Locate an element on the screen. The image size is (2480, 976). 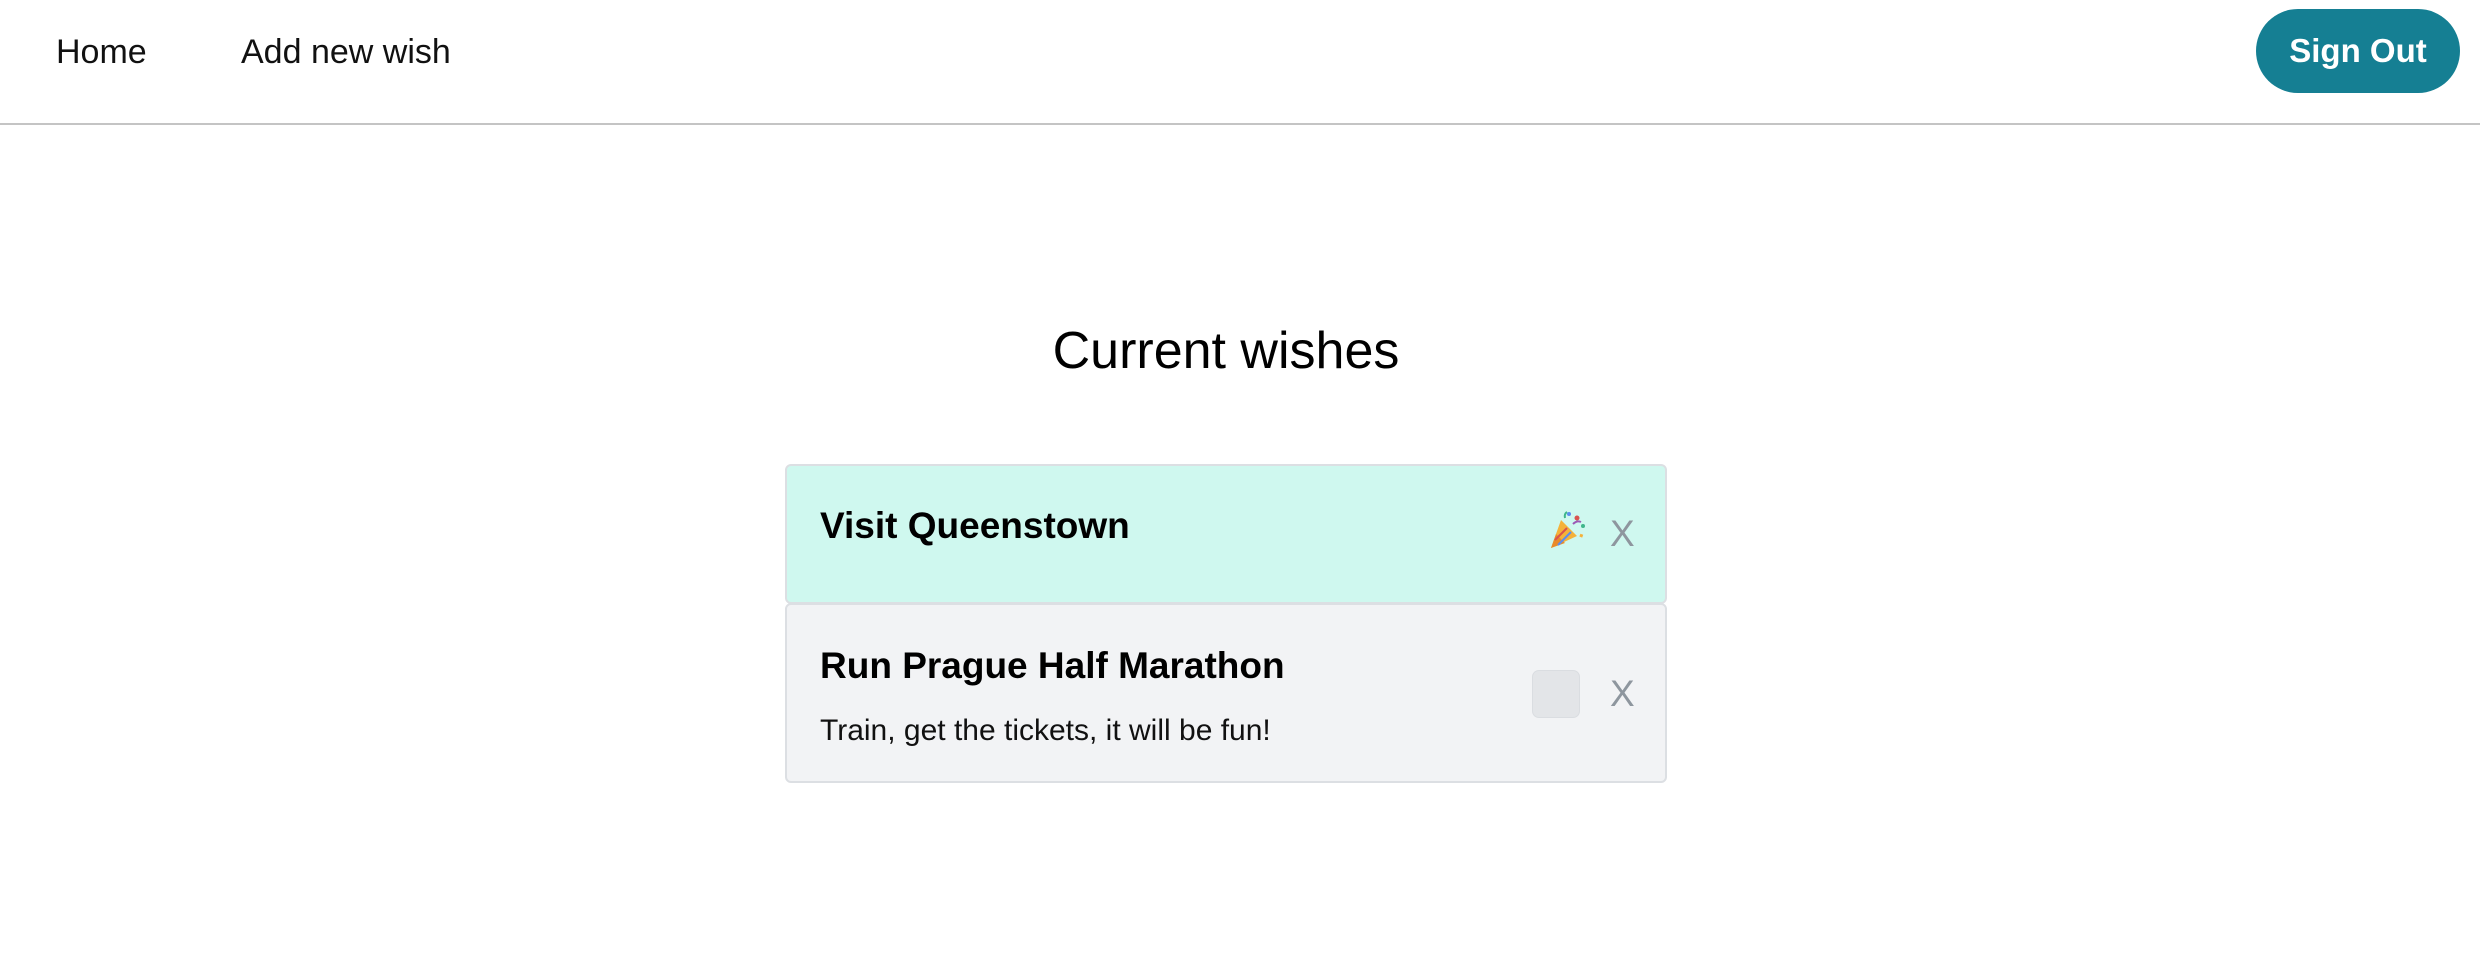
page-title: Current wishes is located at coordinates (1226, 351).